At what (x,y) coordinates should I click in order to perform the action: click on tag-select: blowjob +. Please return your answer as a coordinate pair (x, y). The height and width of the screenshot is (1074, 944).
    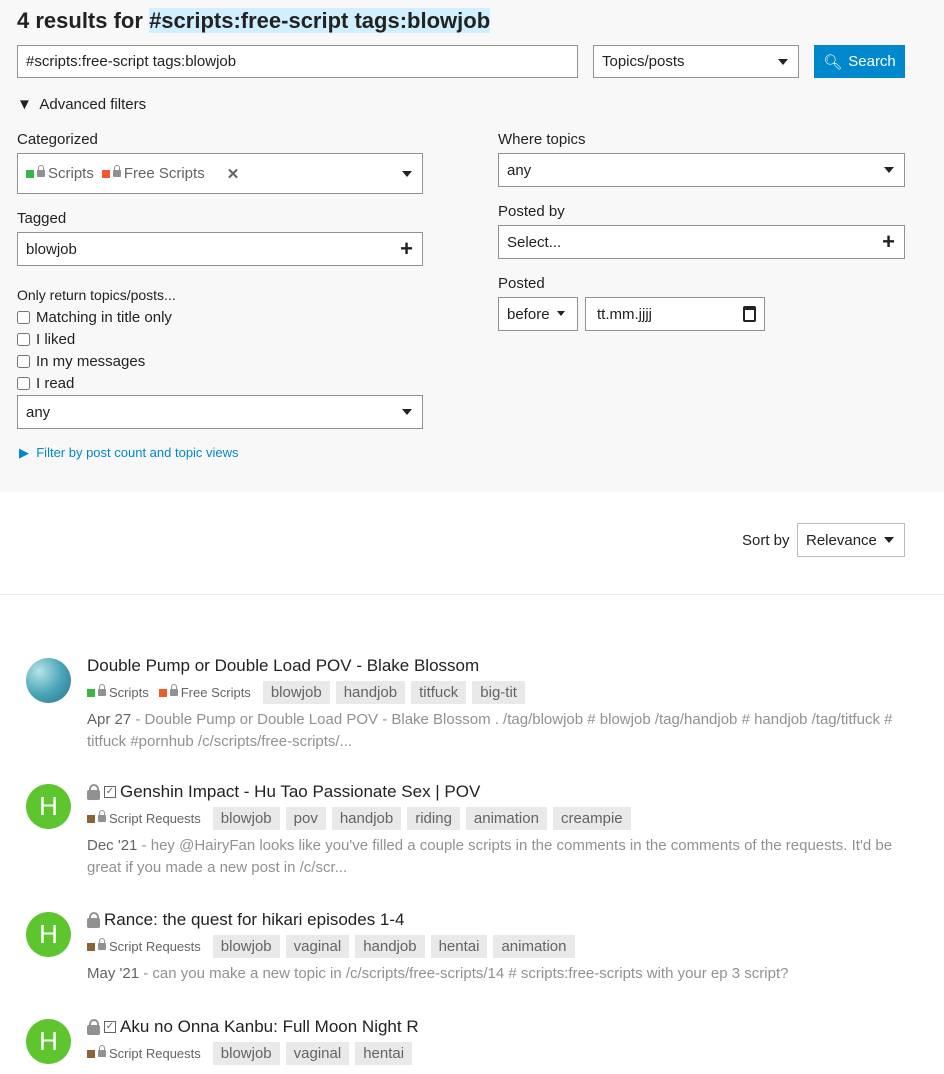
    Looking at the image, I should click on (220, 249).